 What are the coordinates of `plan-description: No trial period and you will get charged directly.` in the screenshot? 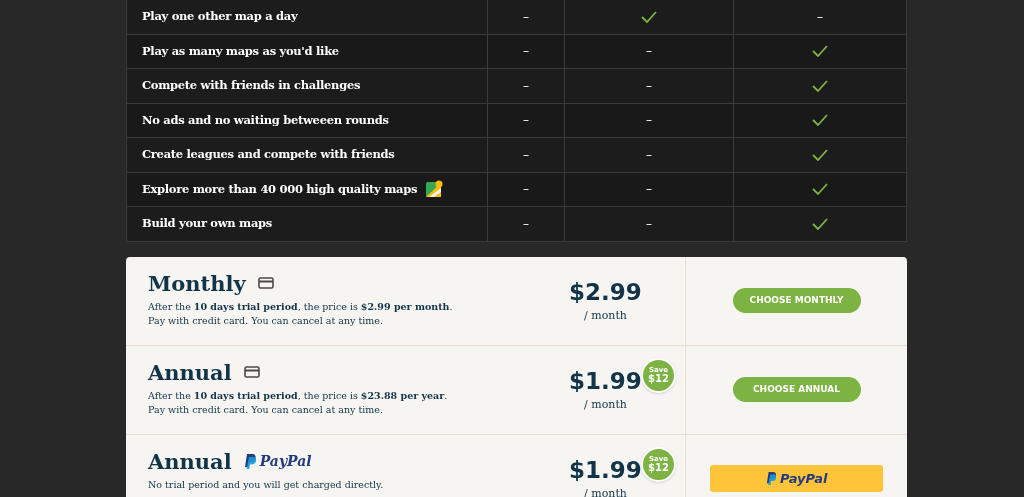 It's located at (266, 484).